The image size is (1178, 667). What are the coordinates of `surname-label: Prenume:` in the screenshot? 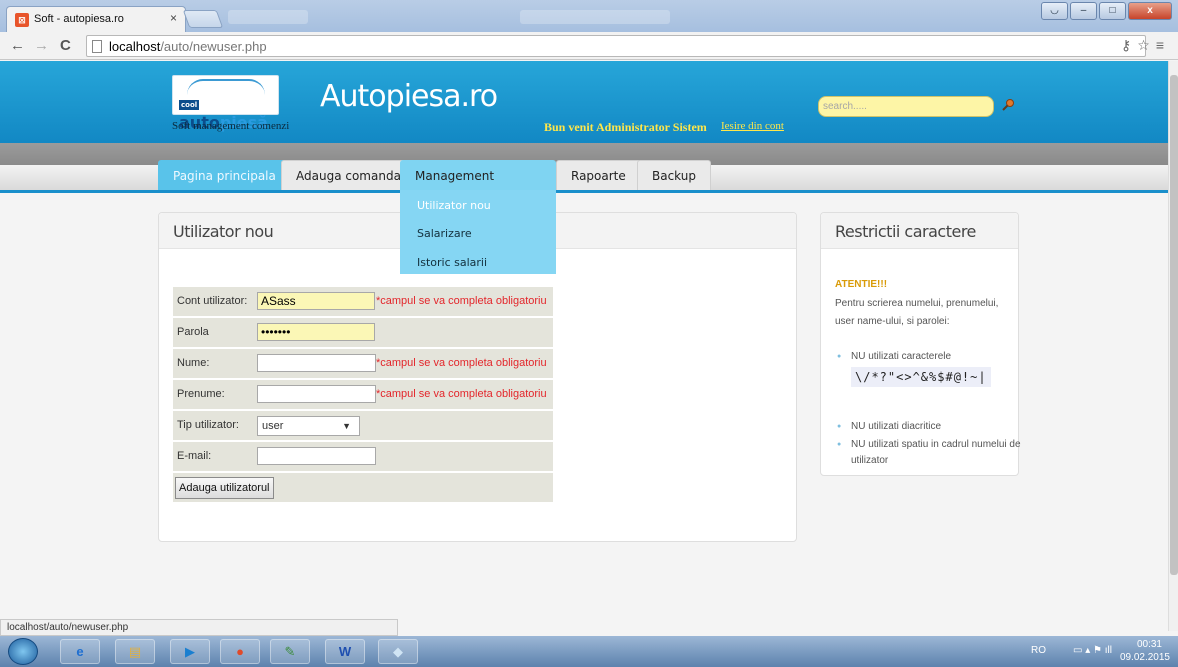 It's located at (201, 394).